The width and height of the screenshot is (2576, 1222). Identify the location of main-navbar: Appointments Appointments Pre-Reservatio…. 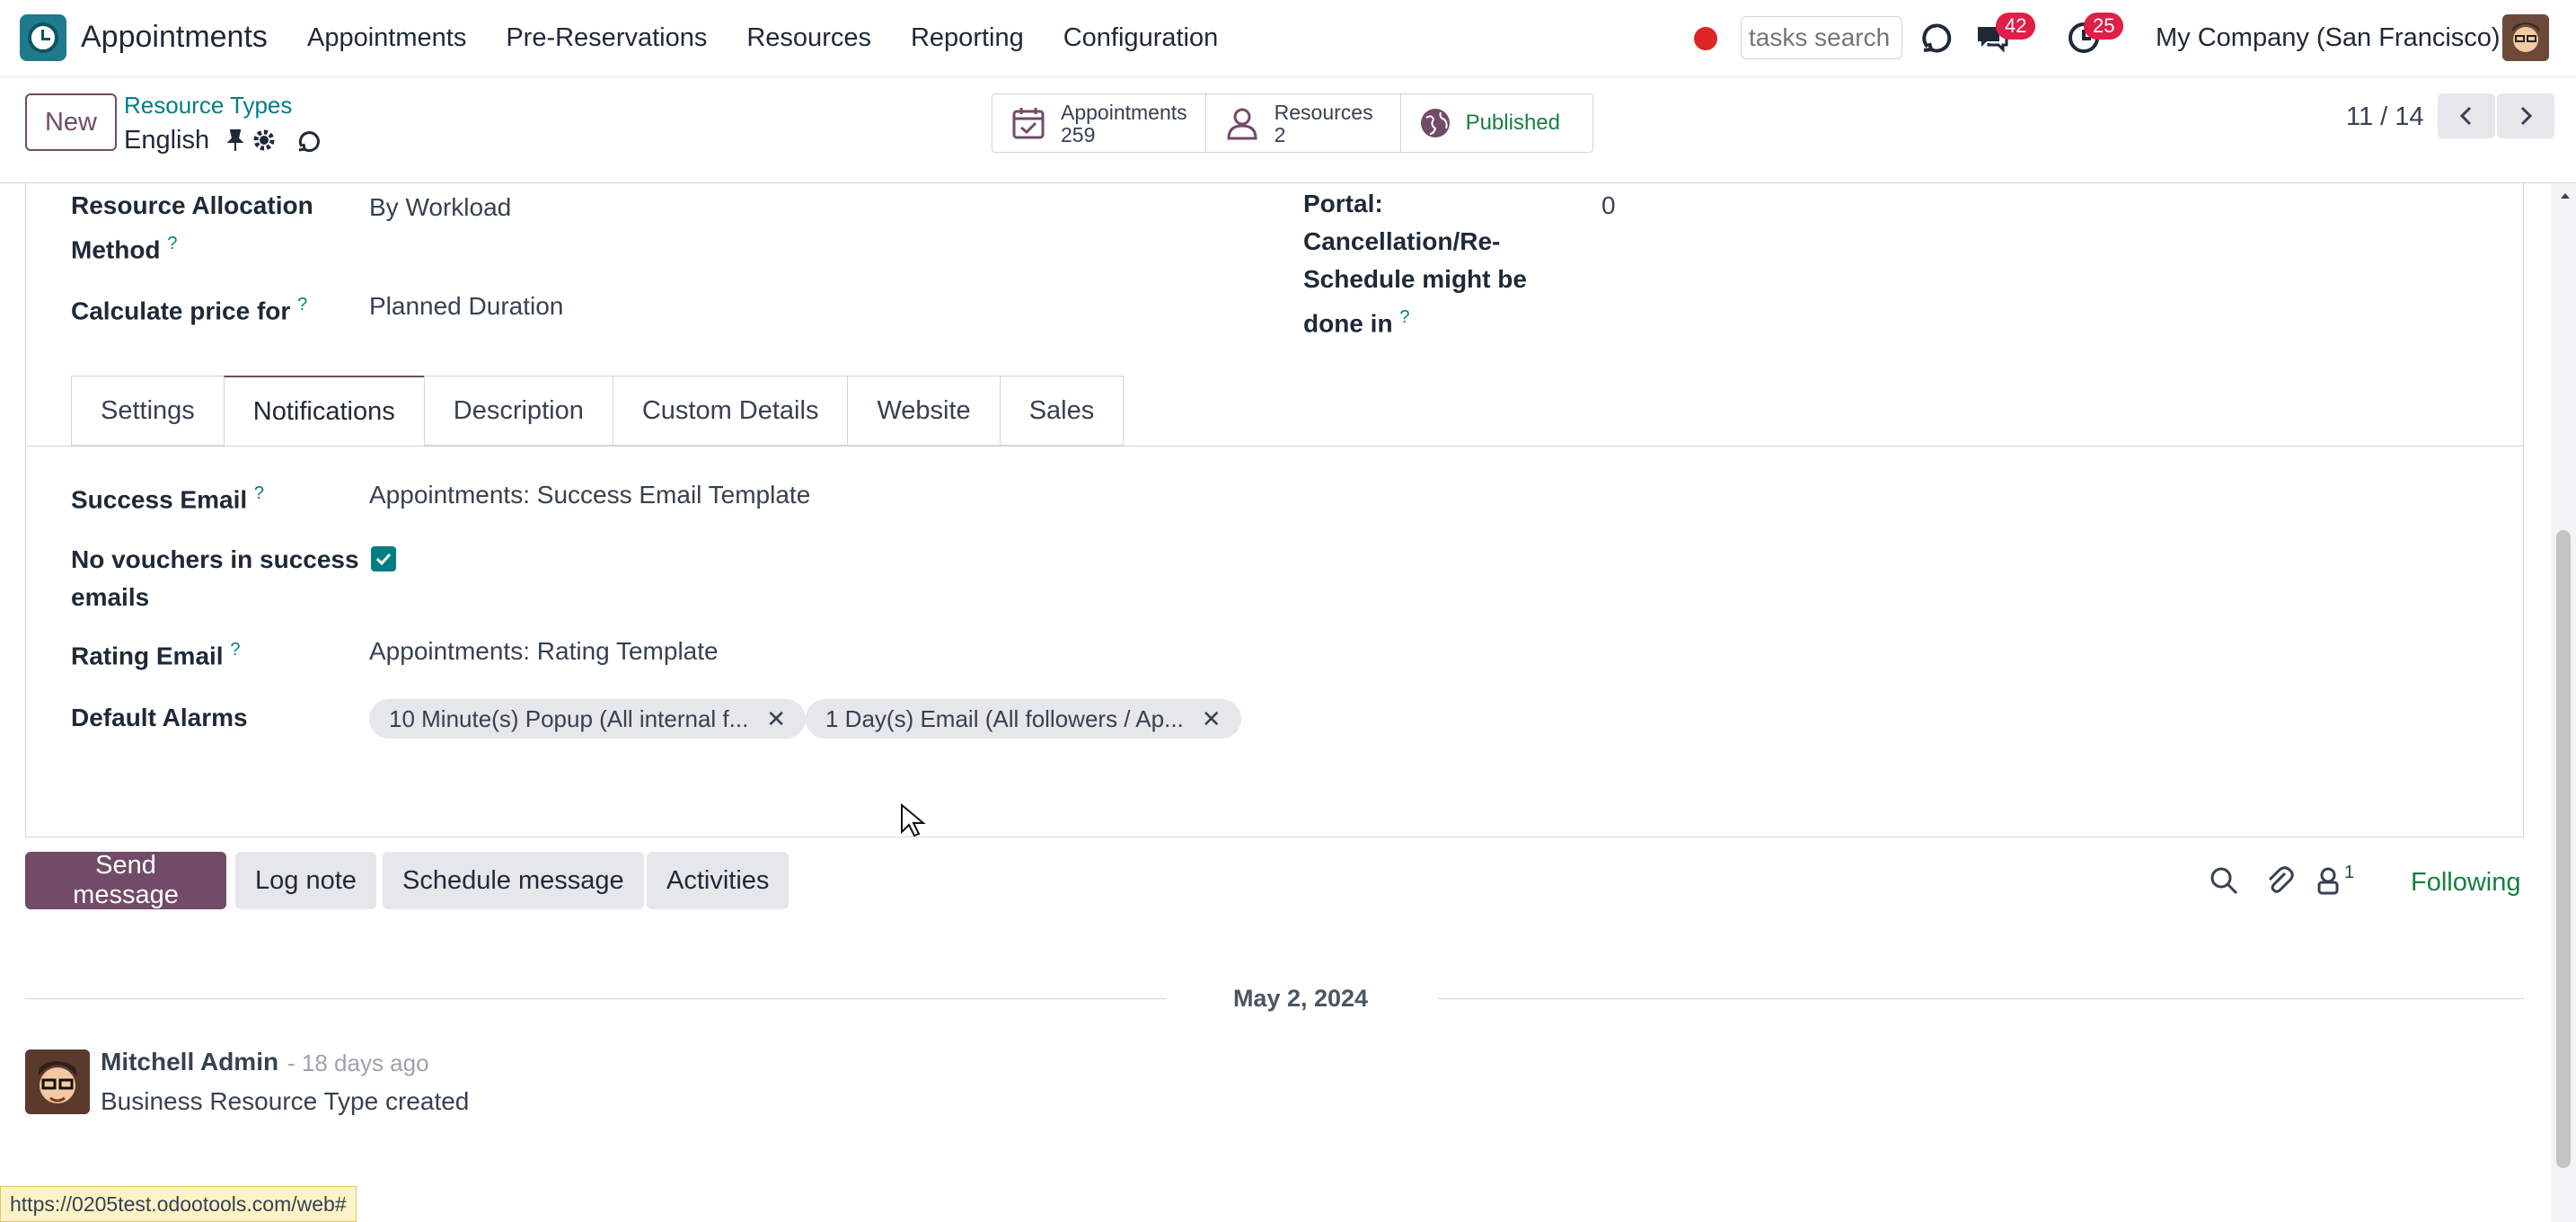
(1288, 38).